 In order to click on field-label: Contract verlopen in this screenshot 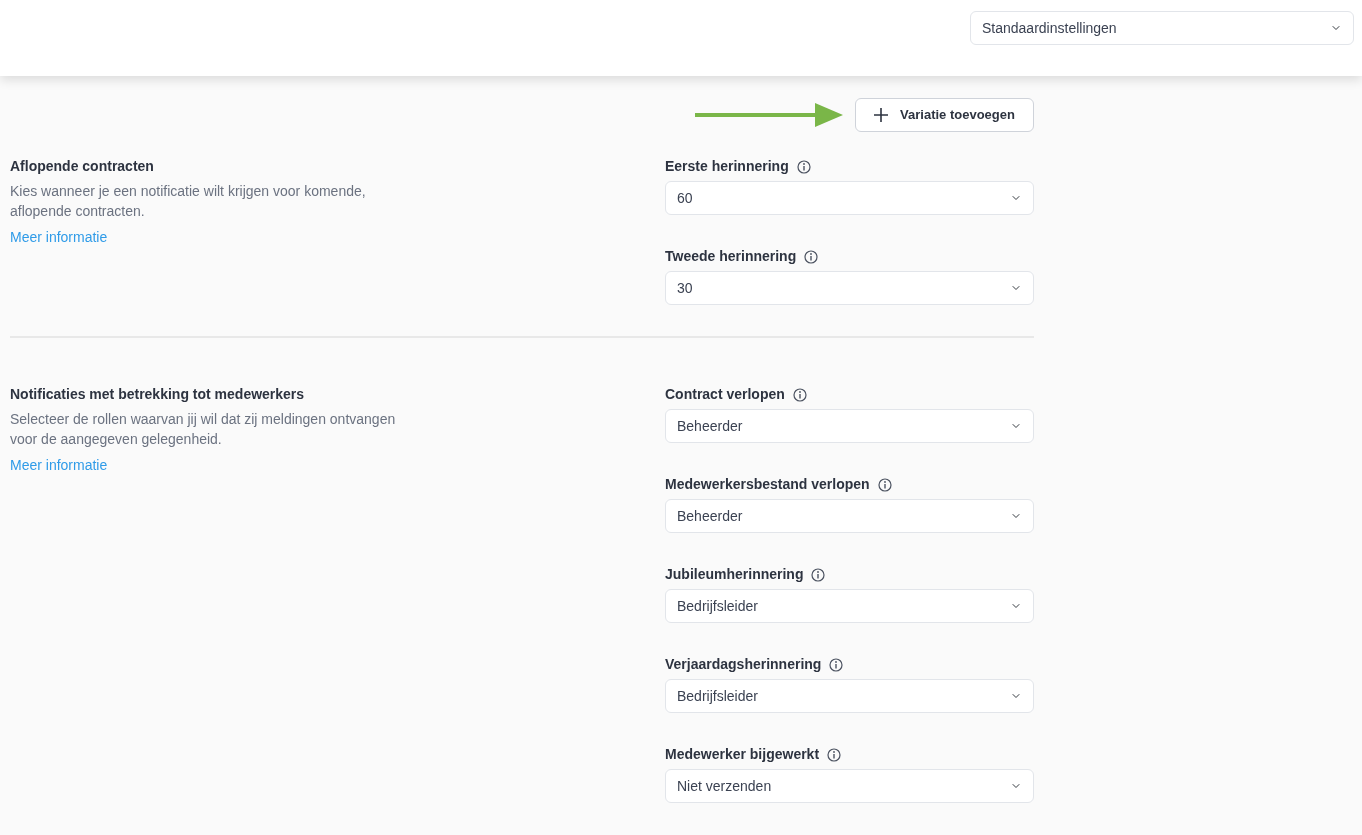, I will do `click(725, 394)`.